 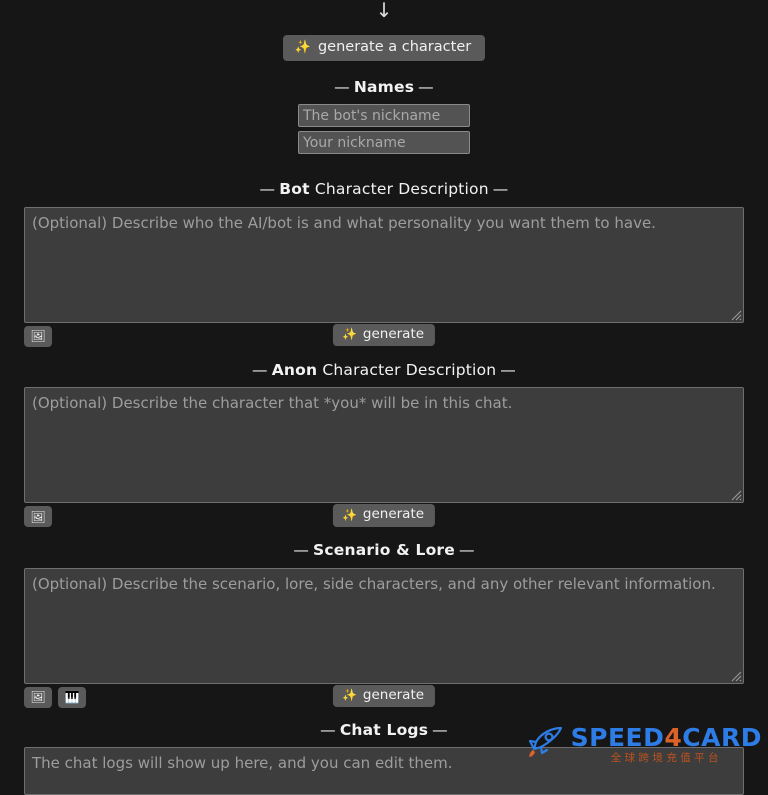 I want to click on names-heading: — Names —, so click(x=384, y=86).